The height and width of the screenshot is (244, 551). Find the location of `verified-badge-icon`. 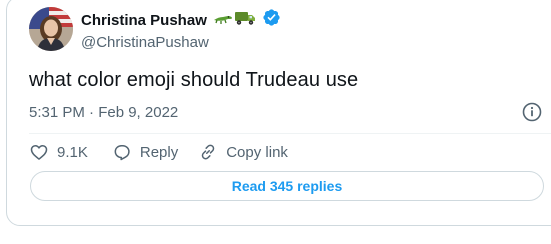

verified-badge-icon is located at coordinates (271, 20).